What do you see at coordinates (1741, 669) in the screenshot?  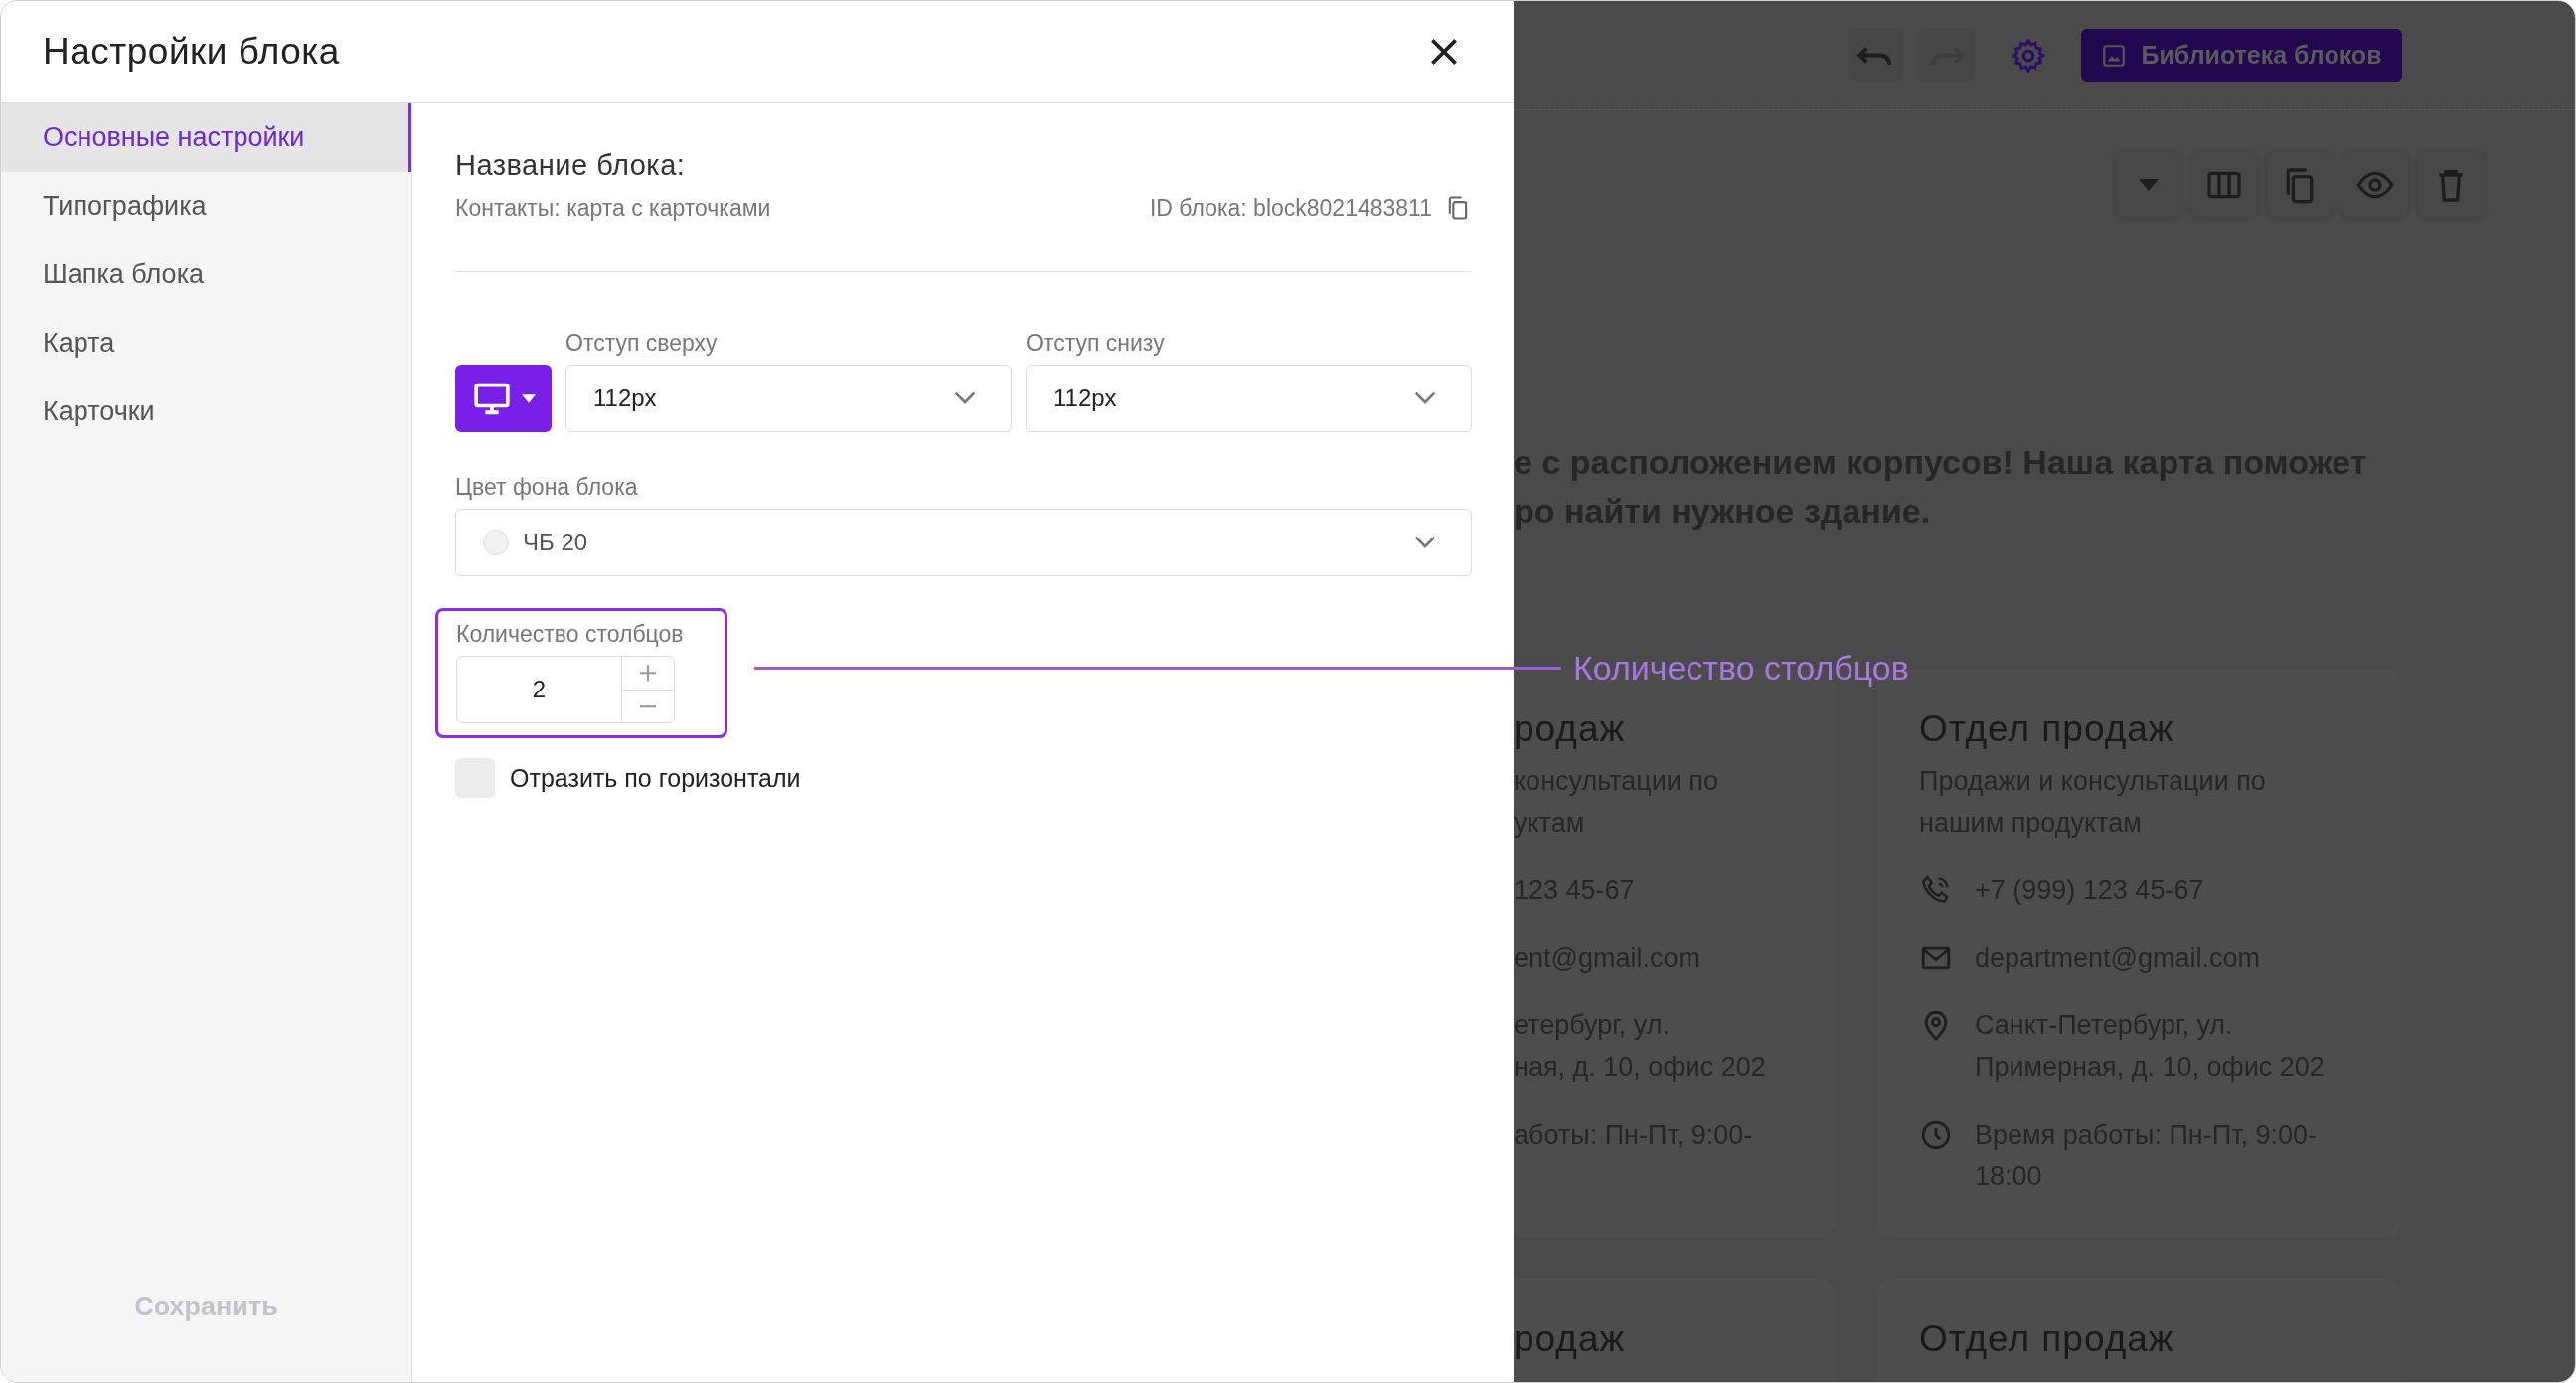 I see `annotation-label: Количество столбцов` at bounding box center [1741, 669].